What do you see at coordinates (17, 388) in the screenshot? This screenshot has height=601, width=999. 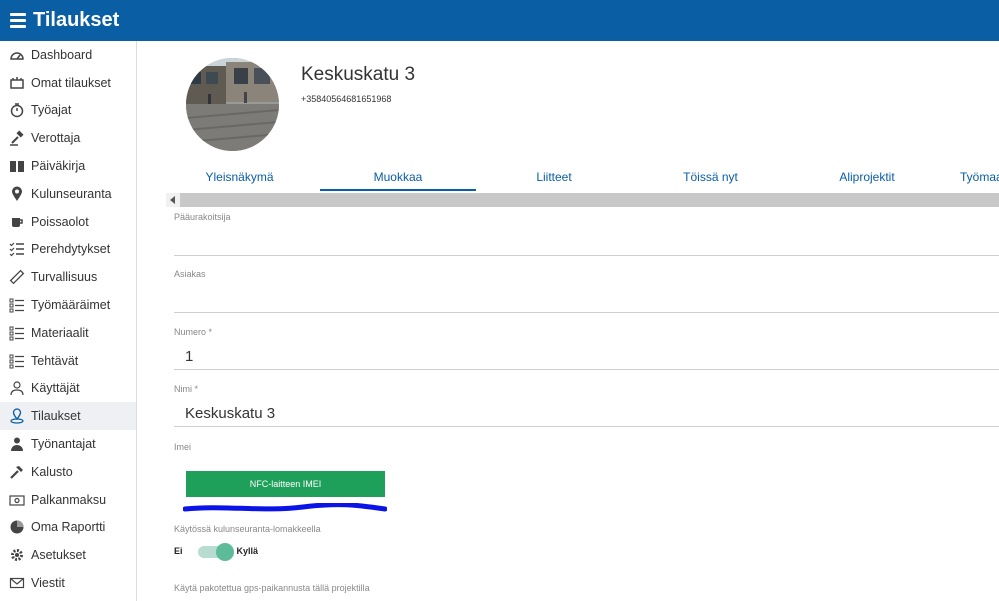 I see `users-icon` at bounding box center [17, 388].